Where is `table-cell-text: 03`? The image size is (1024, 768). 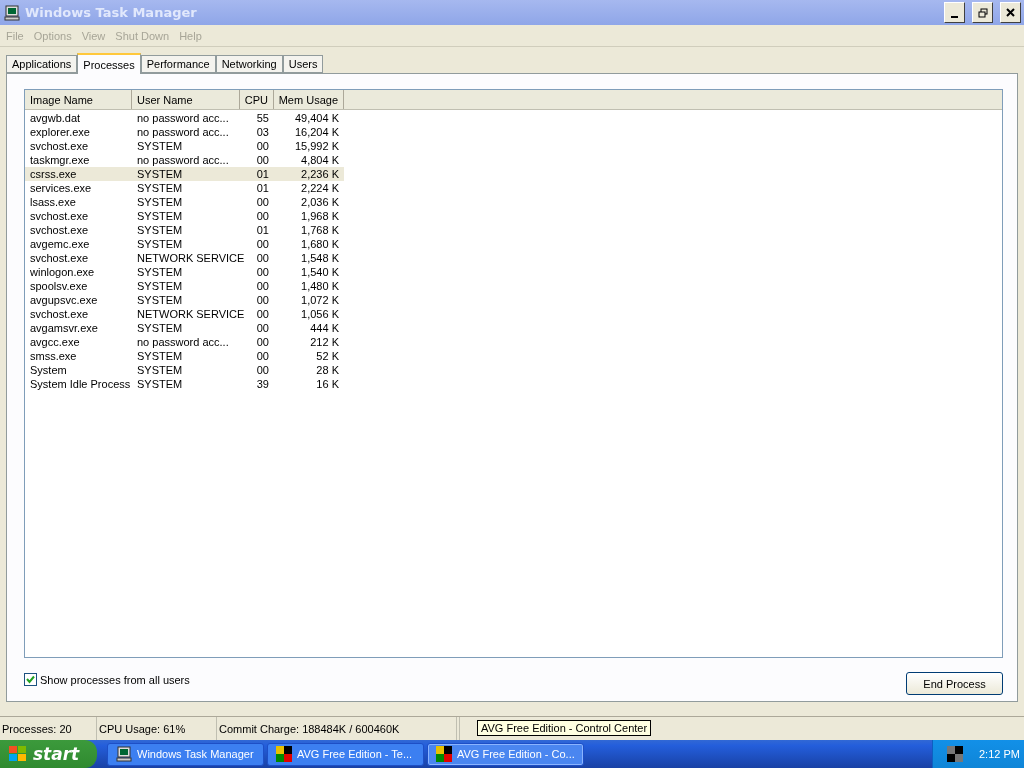
table-cell-text: 03 is located at coordinates (262, 132).